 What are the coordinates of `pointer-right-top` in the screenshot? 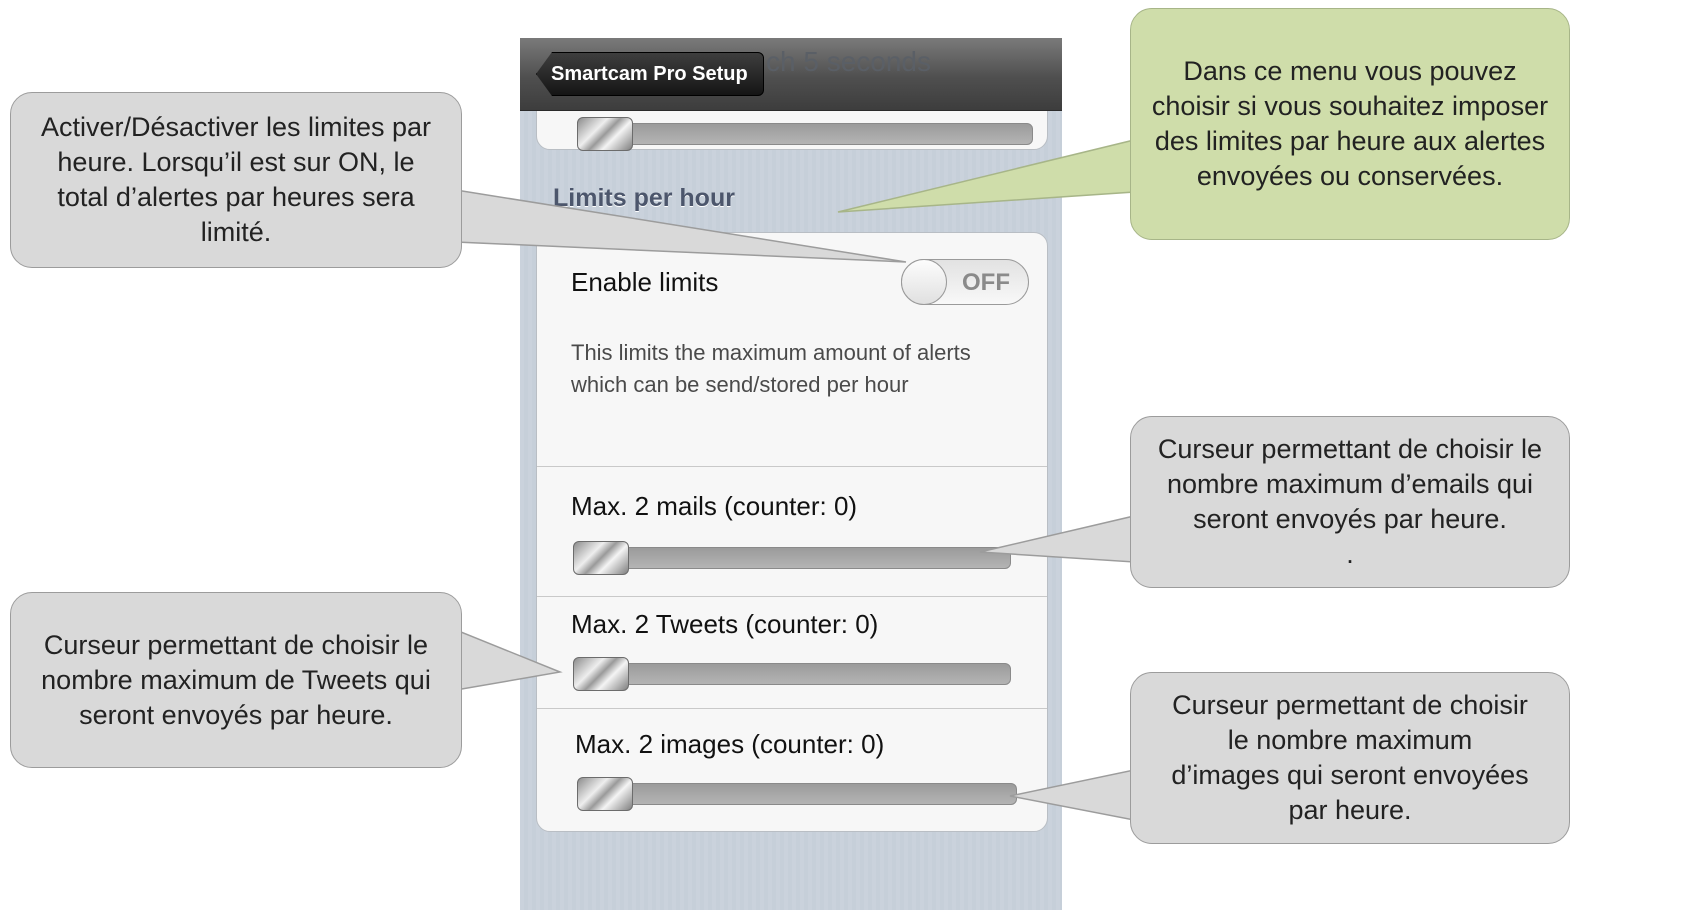 It's located at (986, 176).